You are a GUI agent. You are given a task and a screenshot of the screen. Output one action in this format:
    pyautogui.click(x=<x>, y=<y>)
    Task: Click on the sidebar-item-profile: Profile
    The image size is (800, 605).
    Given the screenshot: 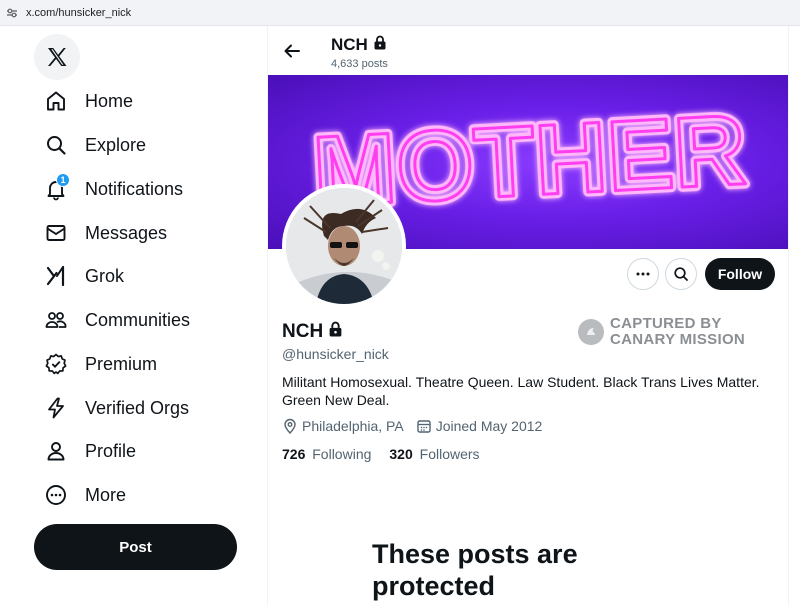 What is the action you would take?
    pyautogui.click(x=90, y=451)
    